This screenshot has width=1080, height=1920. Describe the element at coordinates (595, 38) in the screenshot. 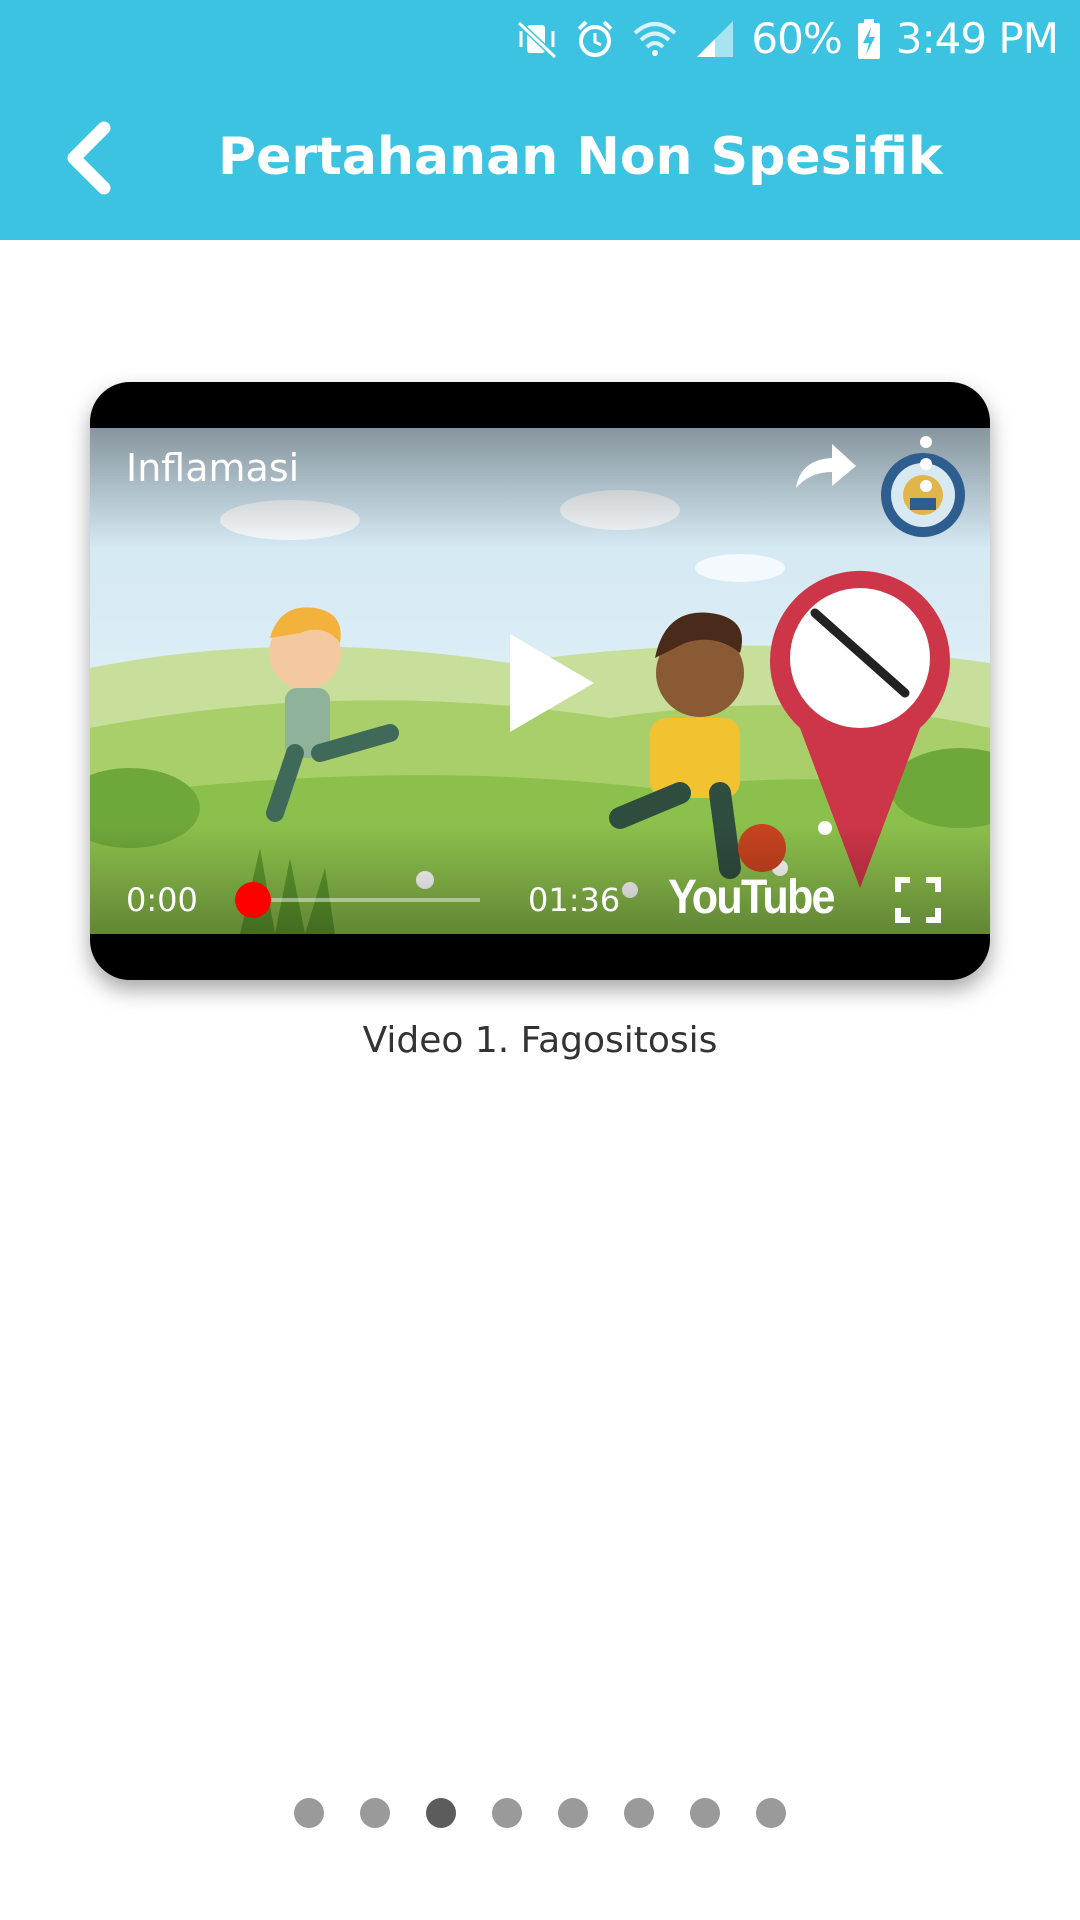

I see `alarm-icon` at that location.